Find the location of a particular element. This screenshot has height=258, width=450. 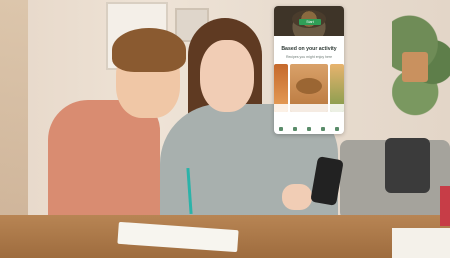

food-image is located at coordinates (309, 86).